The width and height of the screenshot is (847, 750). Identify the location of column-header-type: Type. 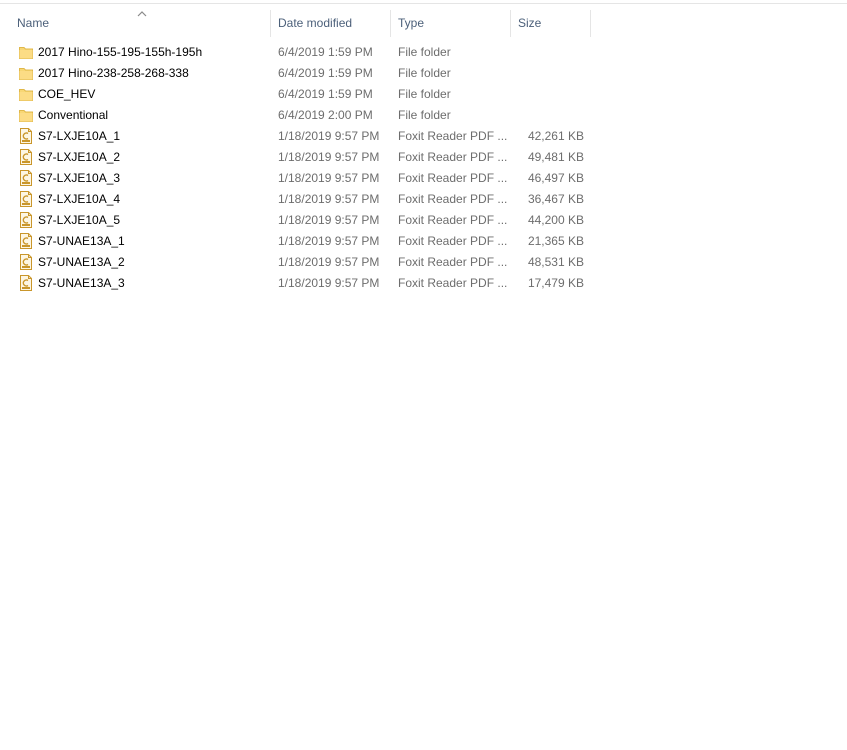
(451, 23).